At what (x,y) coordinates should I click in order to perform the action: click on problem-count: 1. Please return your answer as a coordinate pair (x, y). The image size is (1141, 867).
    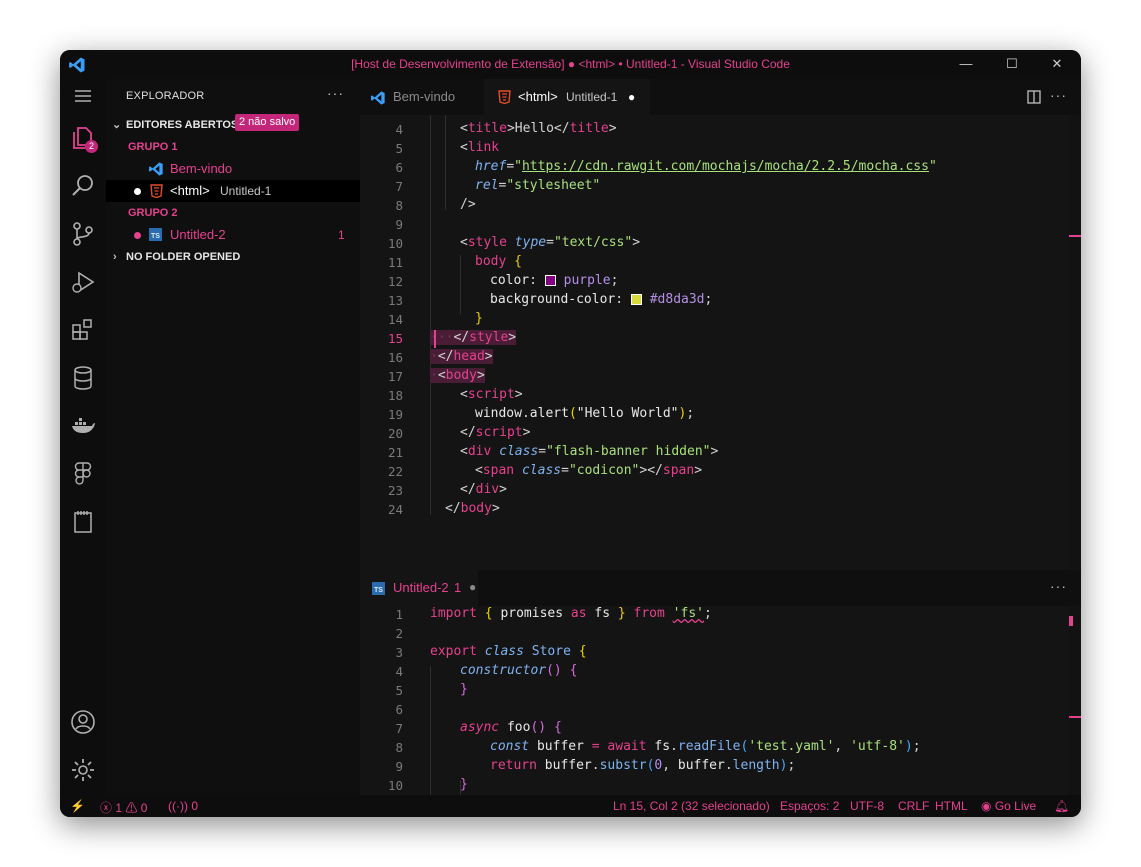
    Looking at the image, I should click on (341, 235).